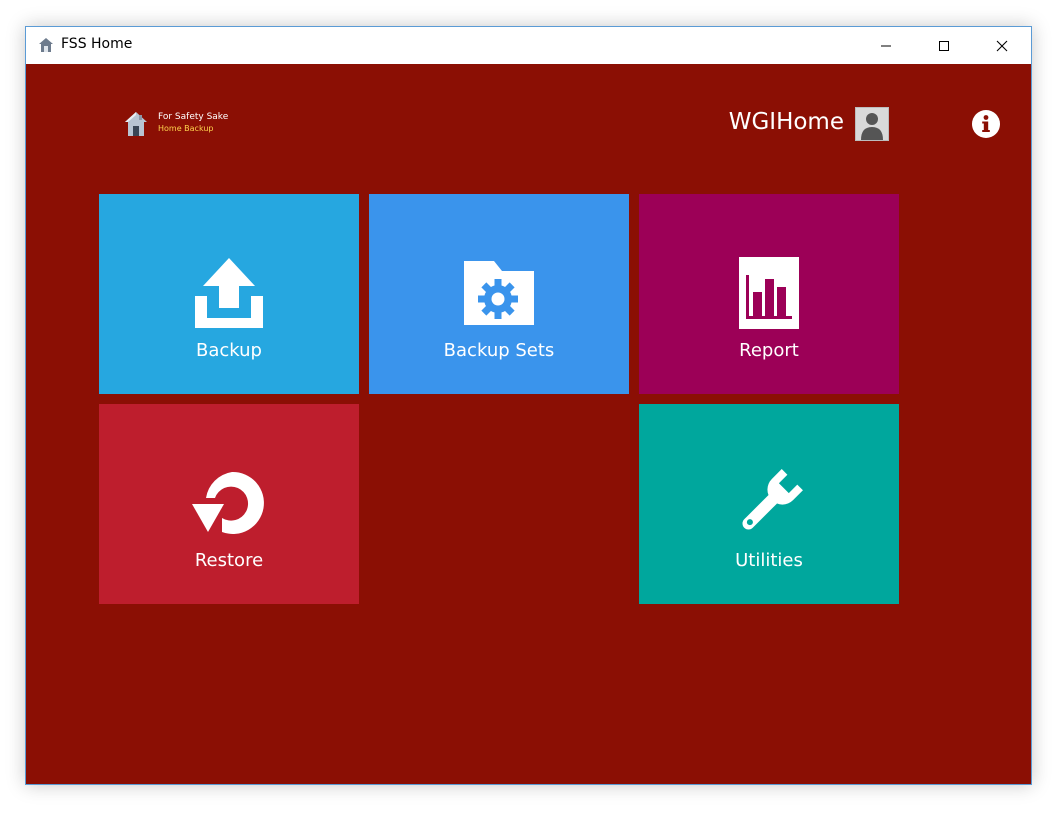 The image size is (1060, 815). Describe the element at coordinates (769, 350) in the screenshot. I see `report-tile-label: Report` at that location.